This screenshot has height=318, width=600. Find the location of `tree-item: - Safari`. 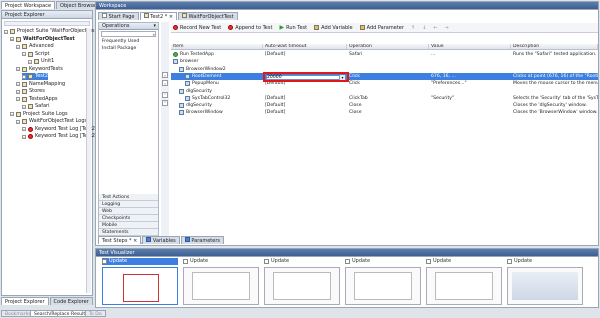

tree-item: - Safari is located at coordinates (36, 106).